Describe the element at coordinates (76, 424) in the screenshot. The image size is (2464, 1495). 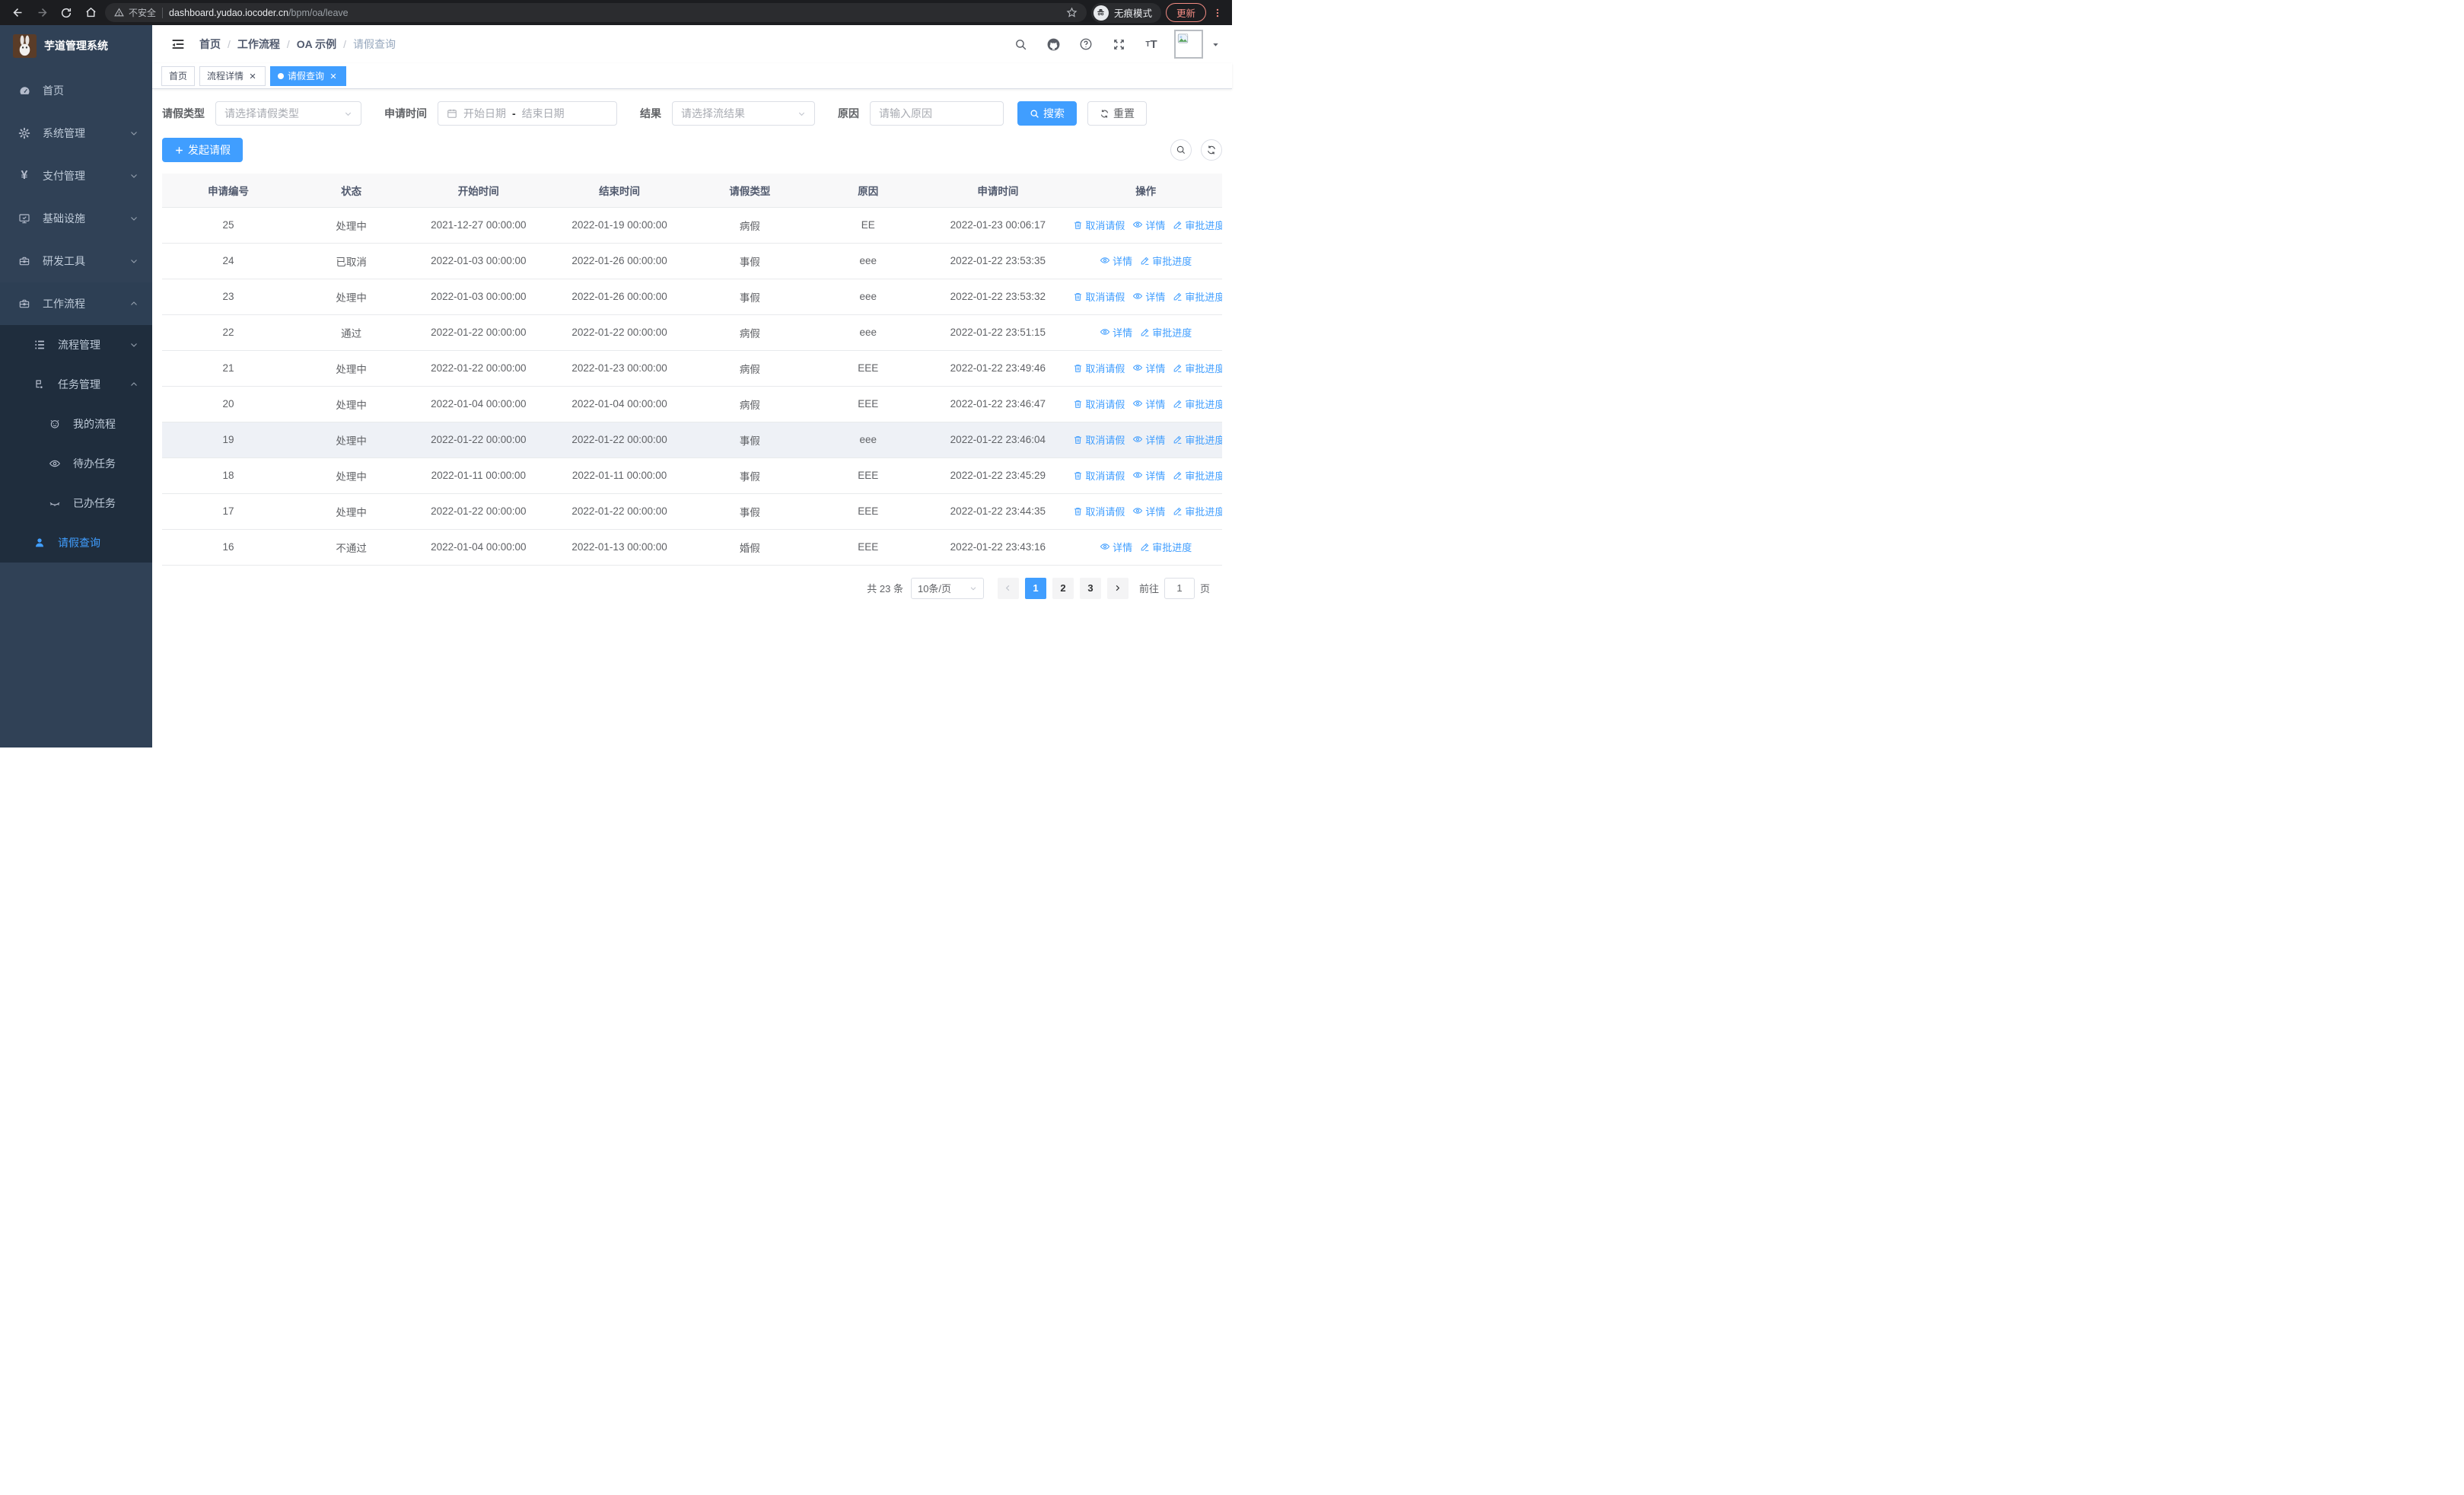
I see `sidebar-item-我的流程: 我的流程` at that location.